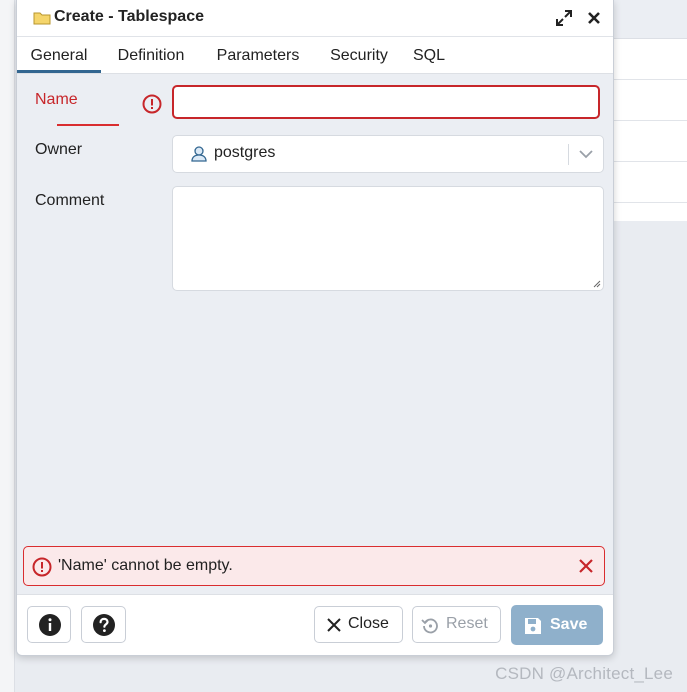  Describe the element at coordinates (569, 624) in the screenshot. I see `save-button-label: Save` at that location.